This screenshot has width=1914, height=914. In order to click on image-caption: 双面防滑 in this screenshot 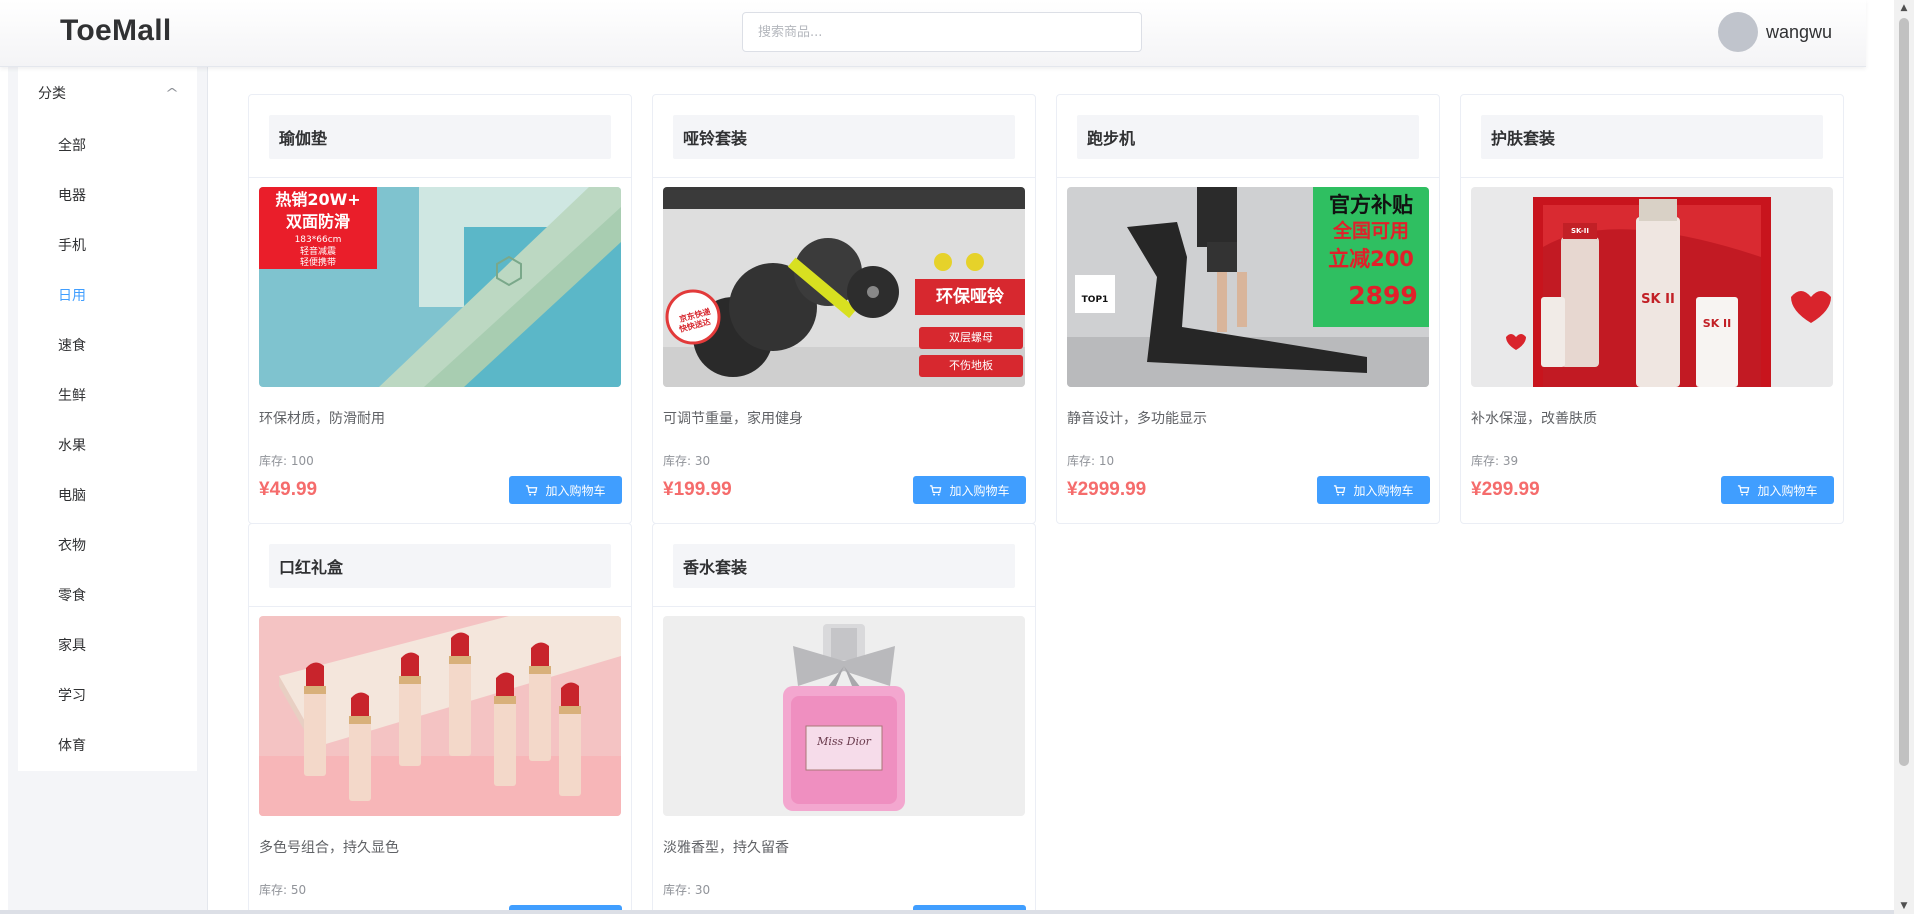, I will do `click(317, 221)`.